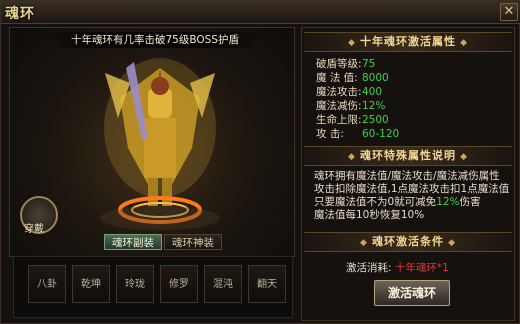 Image resolution: width=520 pixels, height=324 pixels. I want to click on ring-slot: 八卦, so click(47, 284).